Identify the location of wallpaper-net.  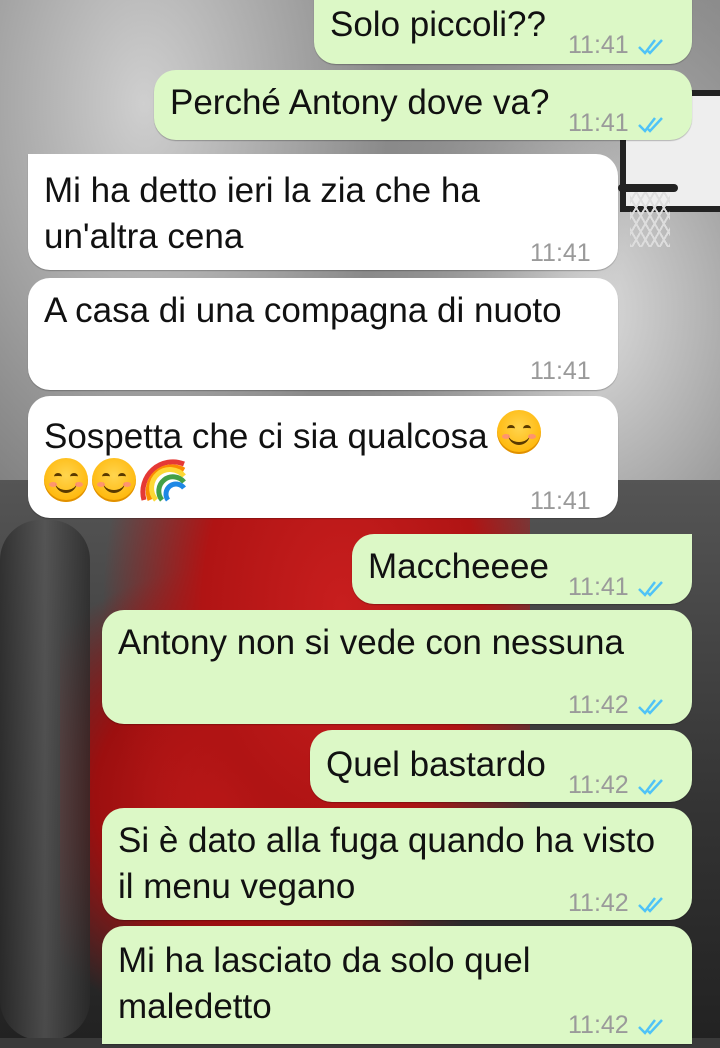
(650, 219).